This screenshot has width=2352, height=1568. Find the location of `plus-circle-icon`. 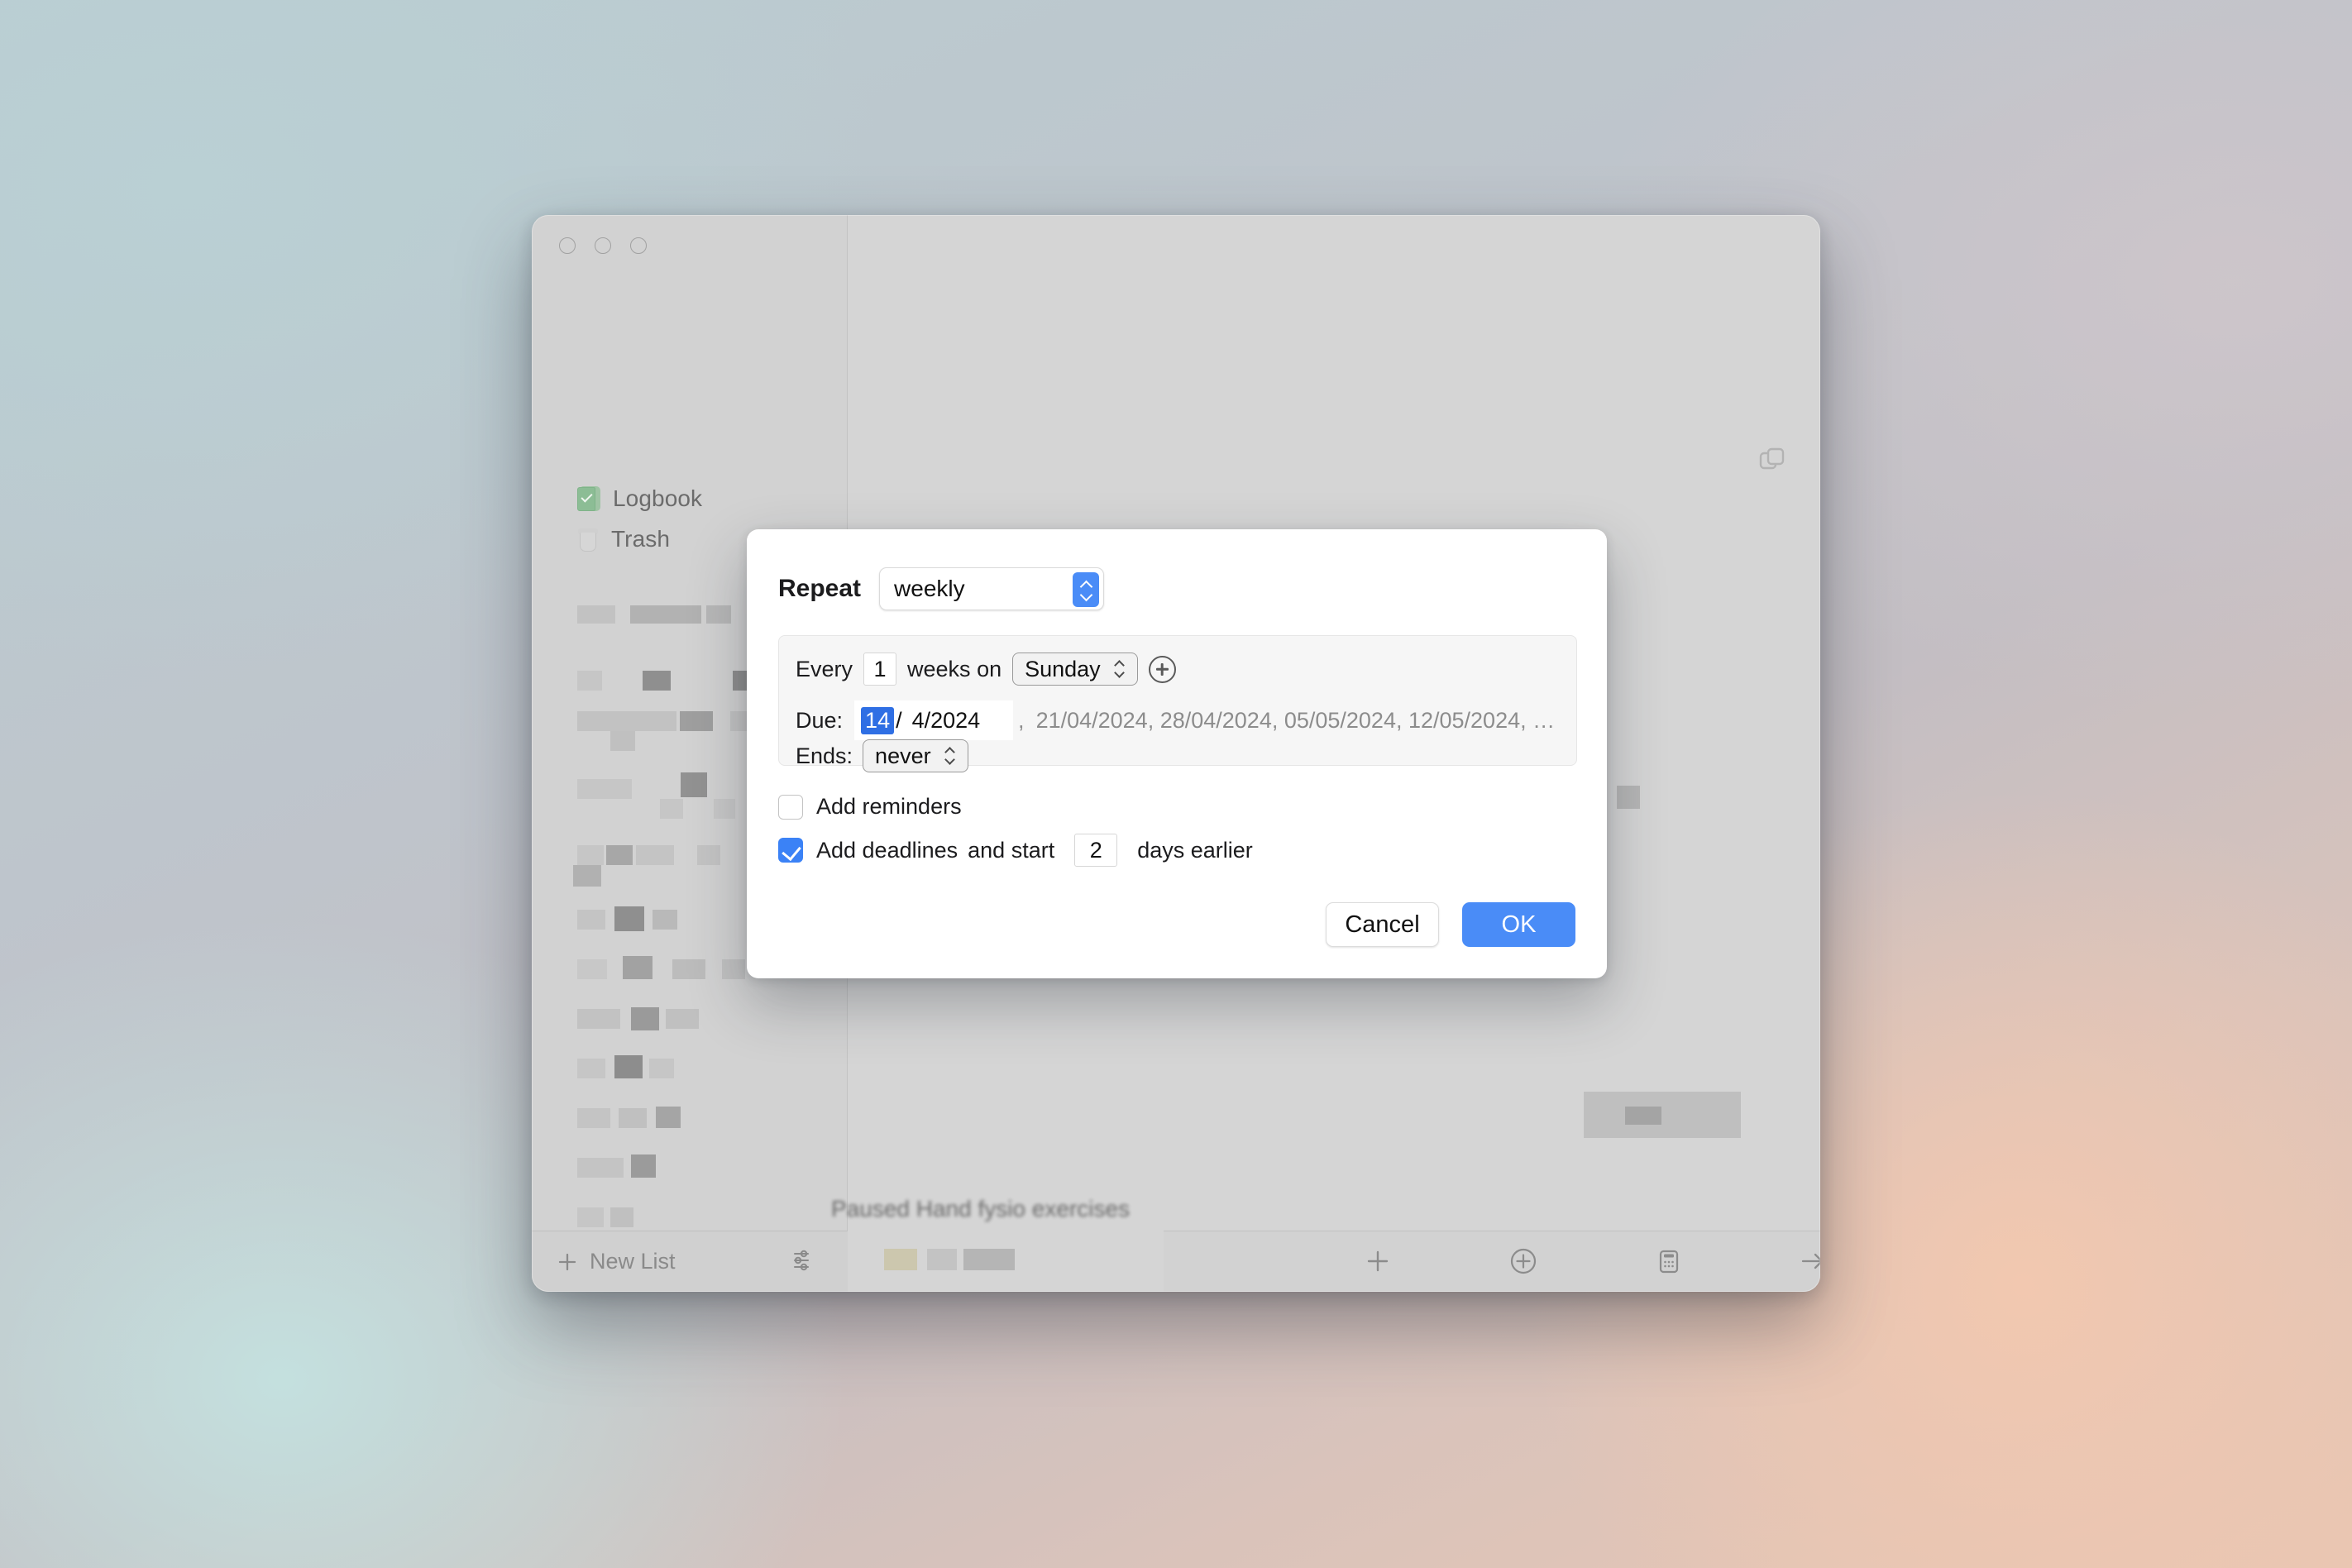

plus-circle-icon is located at coordinates (1523, 1261).